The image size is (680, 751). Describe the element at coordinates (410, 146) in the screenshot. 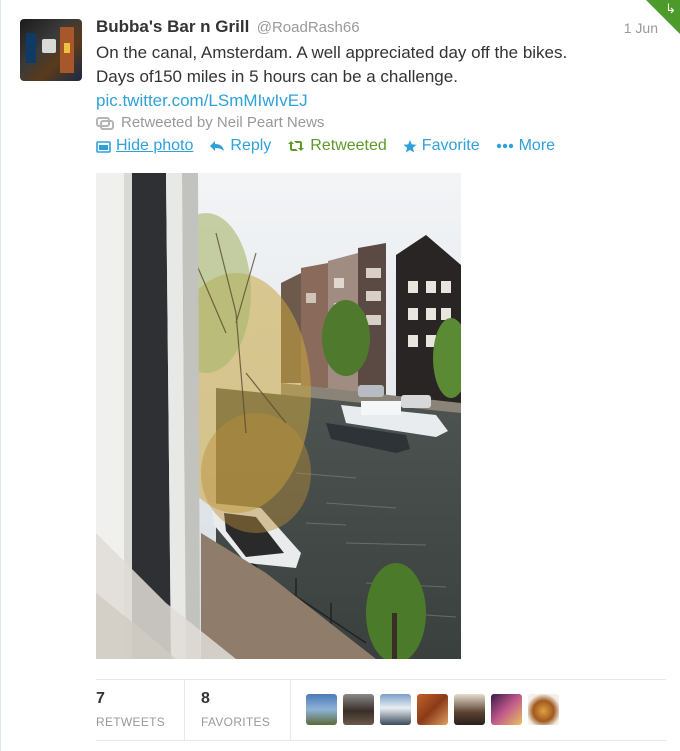

I see `star-icon` at that location.